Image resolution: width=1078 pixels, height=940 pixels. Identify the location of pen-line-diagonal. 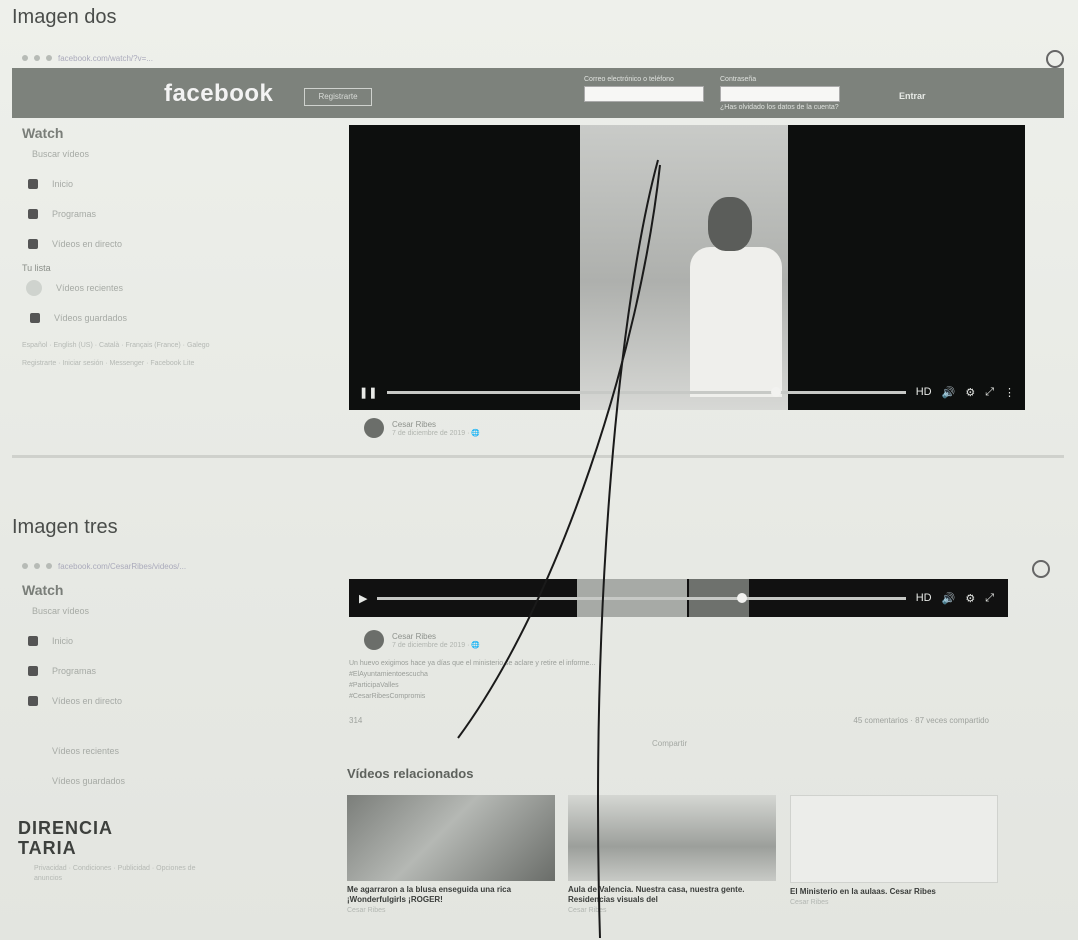
(559, 451).